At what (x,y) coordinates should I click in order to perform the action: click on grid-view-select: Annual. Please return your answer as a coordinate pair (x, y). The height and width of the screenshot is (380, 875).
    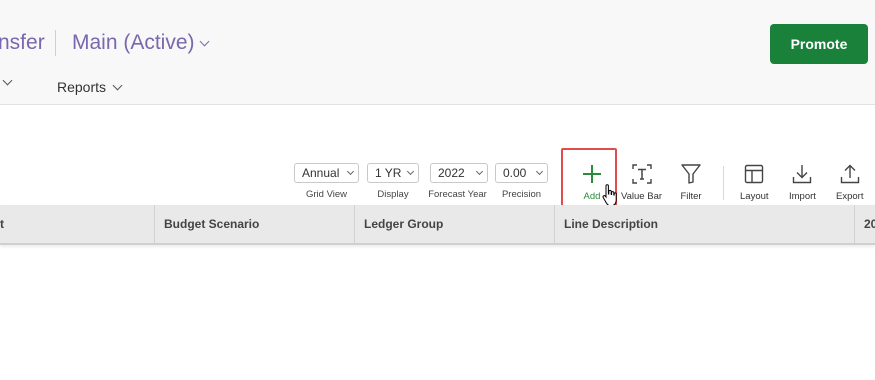
    Looking at the image, I should click on (326, 173).